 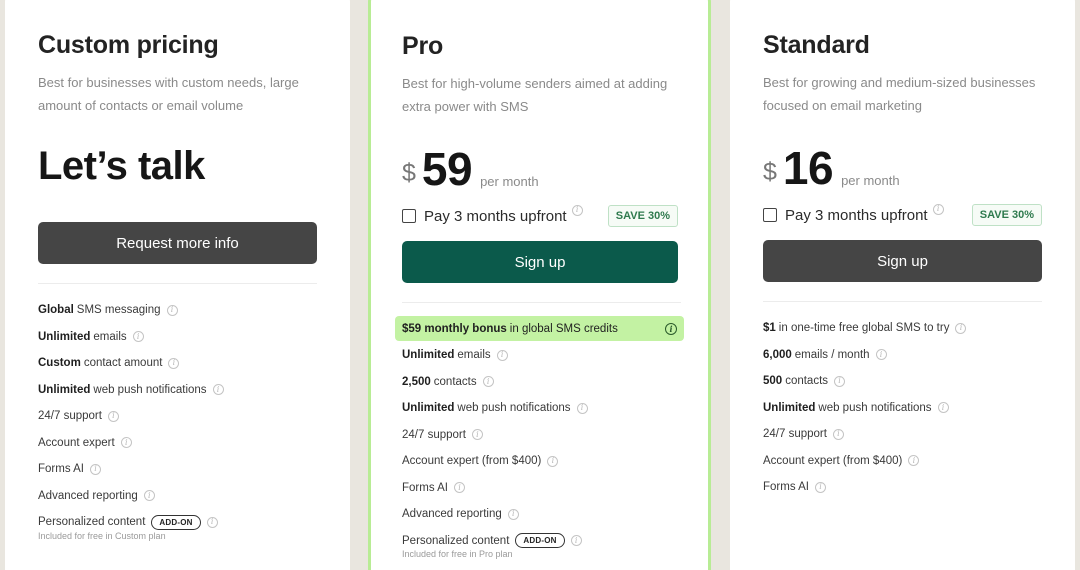 I want to click on feature-item: 6,000 emails / month i, so click(x=902, y=355).